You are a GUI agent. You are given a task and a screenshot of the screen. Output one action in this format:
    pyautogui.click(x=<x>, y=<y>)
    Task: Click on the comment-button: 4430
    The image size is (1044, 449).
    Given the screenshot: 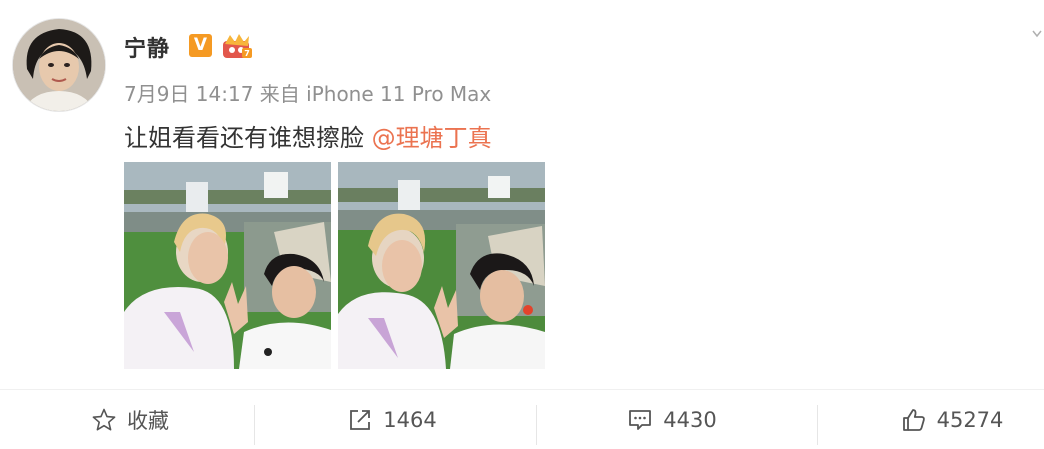 What is the action you would take?
    pyautogui.click(x=672, y=419)
    